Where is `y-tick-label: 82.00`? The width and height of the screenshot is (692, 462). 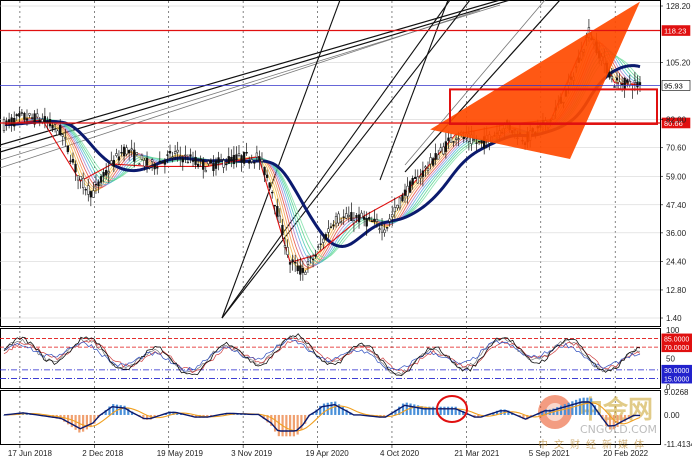 y-tick-label: 82.00 is located at coordinates (676, 120).